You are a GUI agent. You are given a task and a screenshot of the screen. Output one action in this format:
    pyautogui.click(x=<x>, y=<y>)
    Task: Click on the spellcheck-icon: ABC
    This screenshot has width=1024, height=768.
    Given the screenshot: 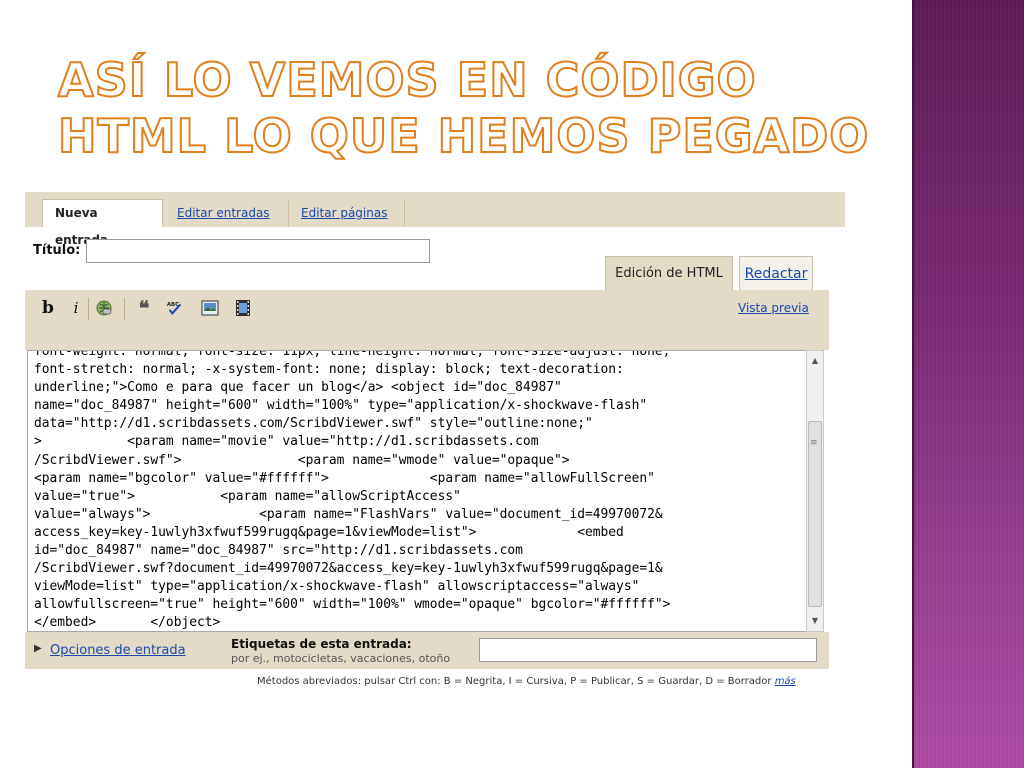 What is the action you would take?
    pyautogui.click(x=175, y=308)
    